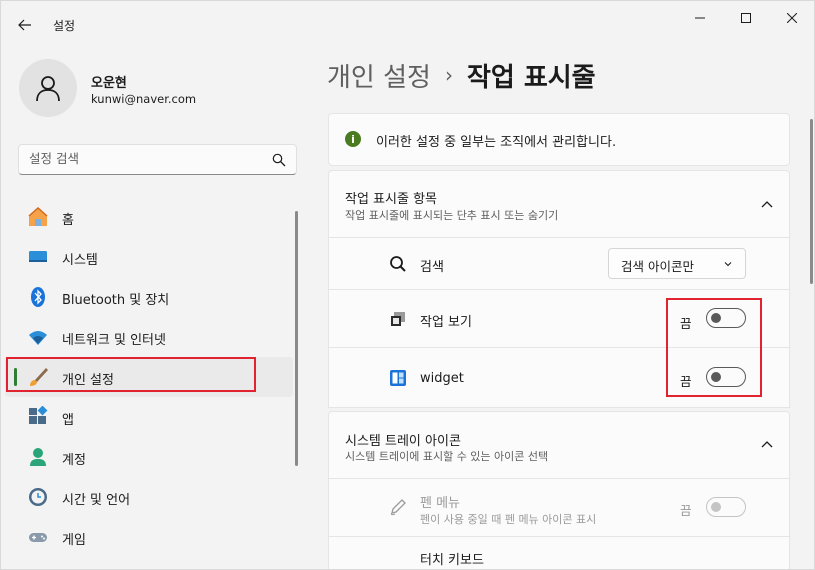  I want to click on sidebar-item-accounts: 계정, so click(149, 457).